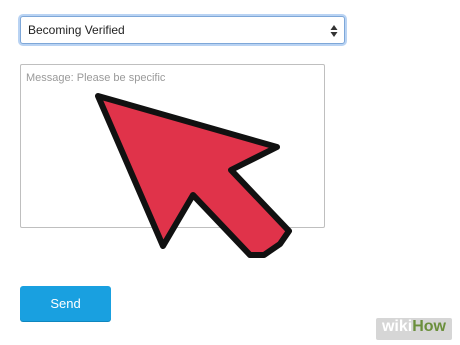 Image resolution: width=460 pixels, height=345 pixels. Describe the element at coordinates (96, 78) in the screenshot. I see `message-placeholder: Message: Please be specific` at that location.